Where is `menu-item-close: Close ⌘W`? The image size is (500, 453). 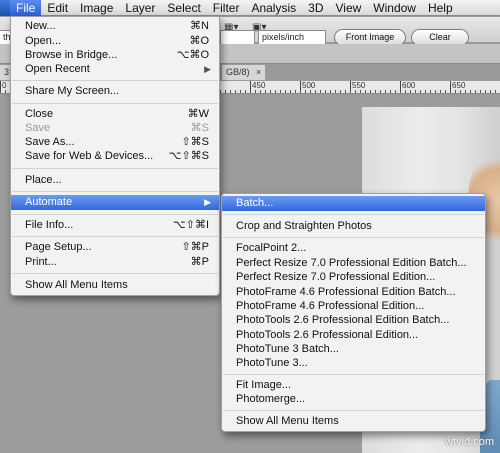
menu-item-close: Close ⌘W is located at coordinates (115, 114).